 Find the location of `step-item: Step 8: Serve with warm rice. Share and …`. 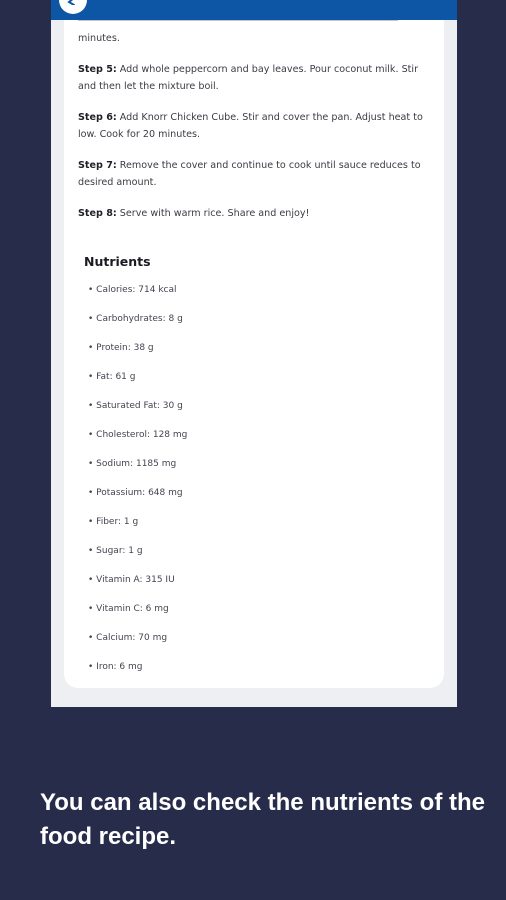

step-item: Step 8: Serve with warm rice. Share and … is located at coordinates (258, 213).